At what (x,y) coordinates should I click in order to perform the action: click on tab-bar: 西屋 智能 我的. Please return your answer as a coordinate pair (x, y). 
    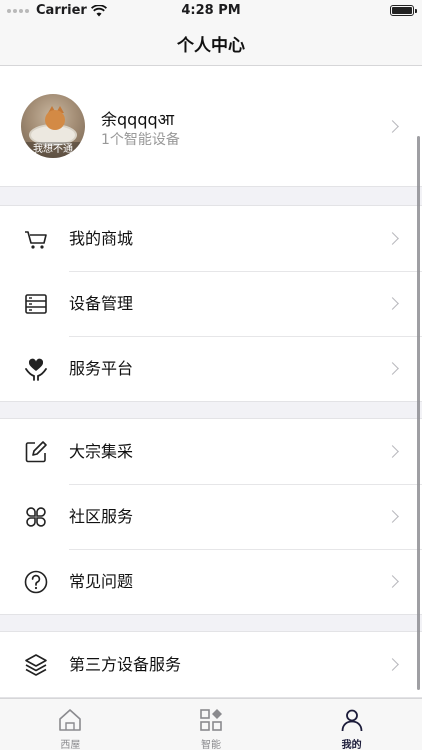
    Looking at the image, I should click on (211, 724).